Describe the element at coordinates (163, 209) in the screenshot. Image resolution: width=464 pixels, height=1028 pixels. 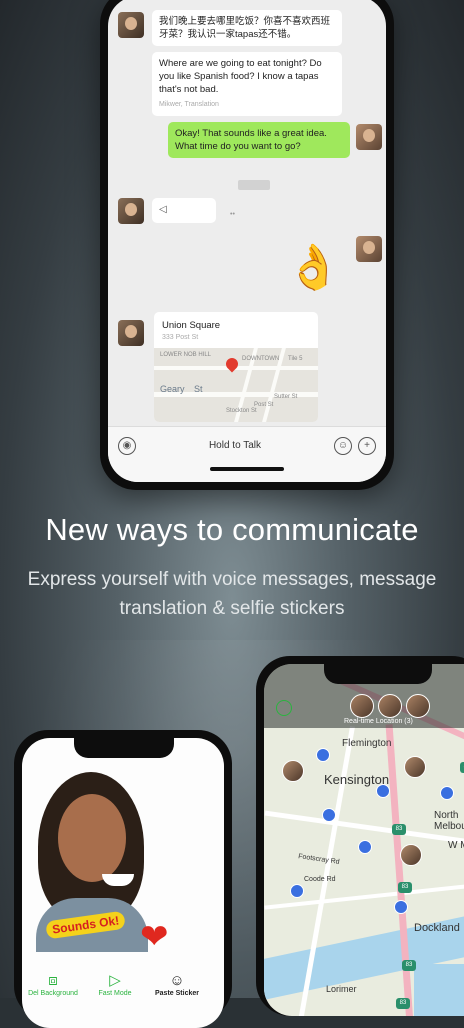
I see `voice-wave-icon: ◁` at that location.